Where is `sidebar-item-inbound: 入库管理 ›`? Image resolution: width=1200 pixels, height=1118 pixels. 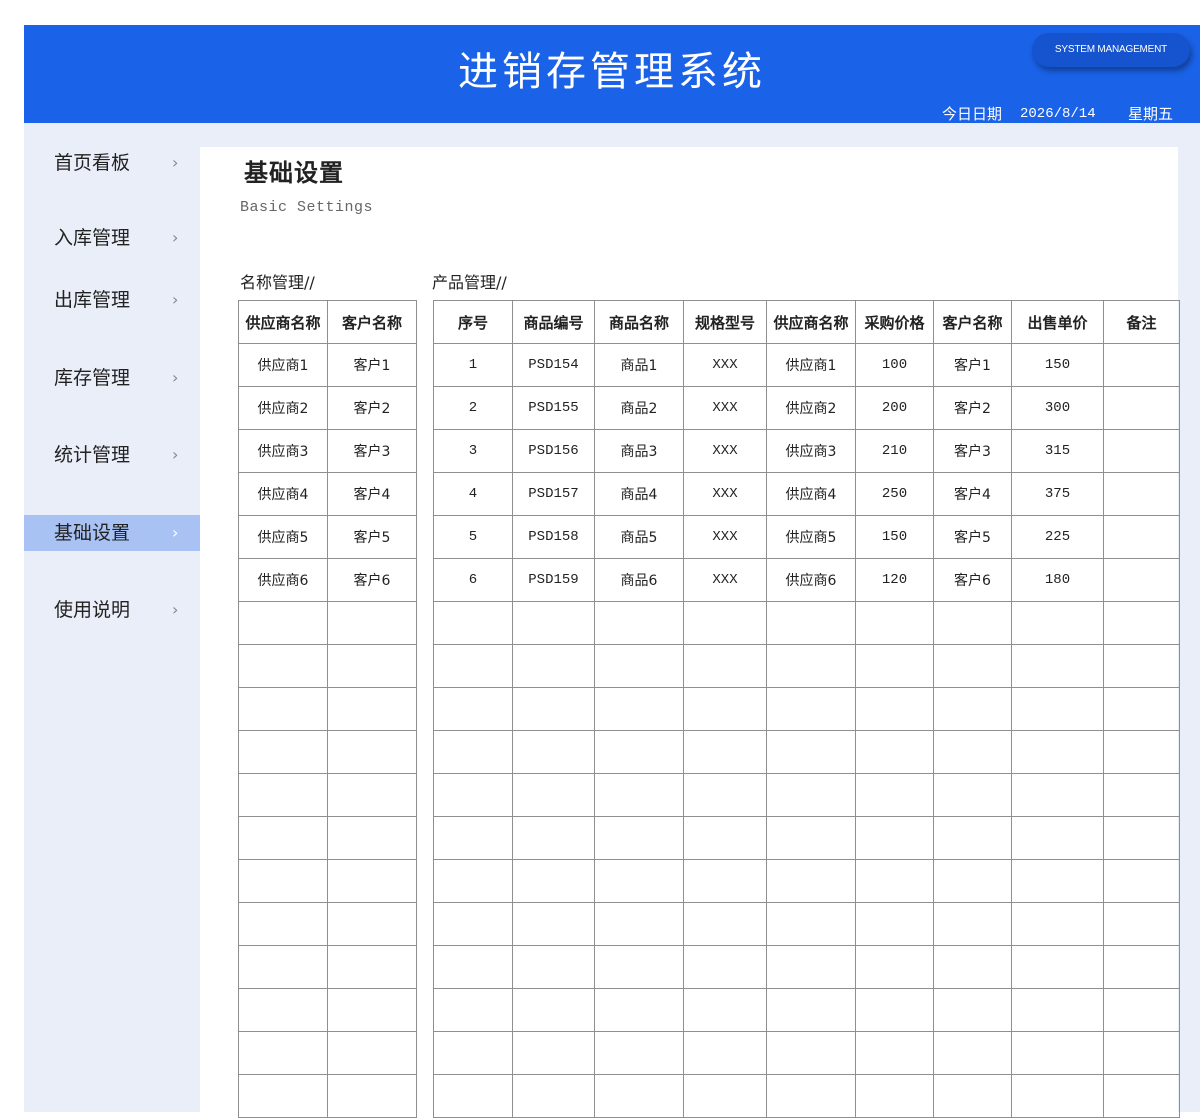
sidebar-item-inbound: 入库管理 › is located at coordinates (112, 238).